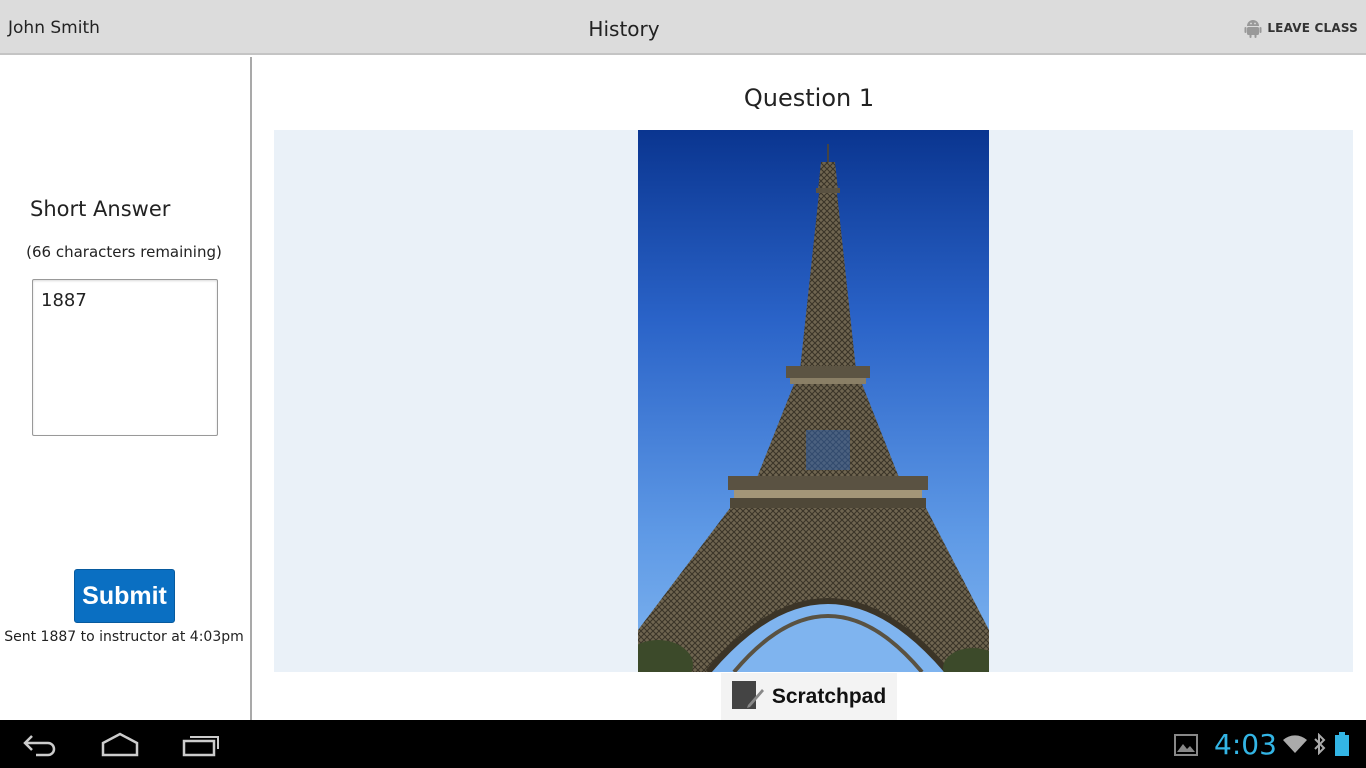  What do you see at coordinates (683, 744) in the screenshot?
I see `system-nav-bar: 4:03` at bounding box center [683, 744].